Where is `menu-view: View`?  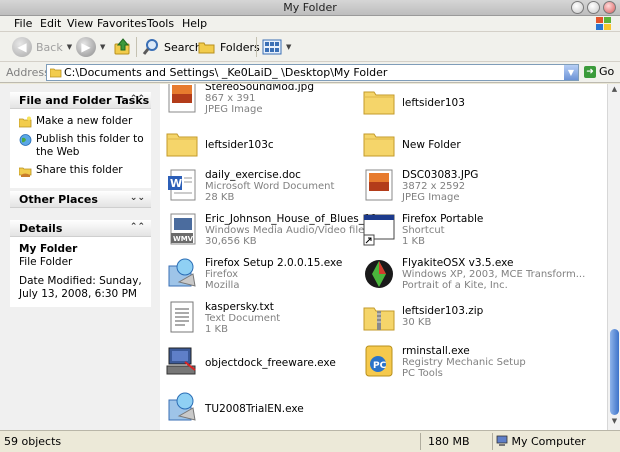
menu-view: View is located at coordinates (80, 23).